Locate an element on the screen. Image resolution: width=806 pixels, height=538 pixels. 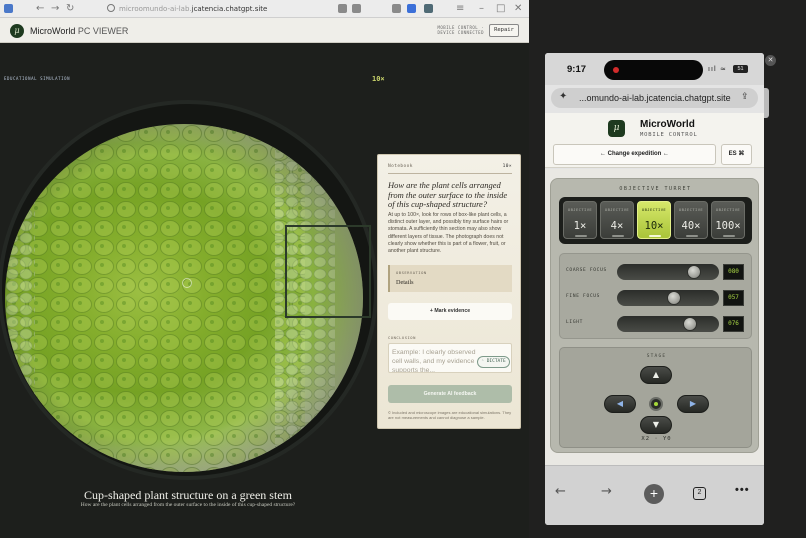
phone-forward-icon: → is located at coordinates (606, 491).